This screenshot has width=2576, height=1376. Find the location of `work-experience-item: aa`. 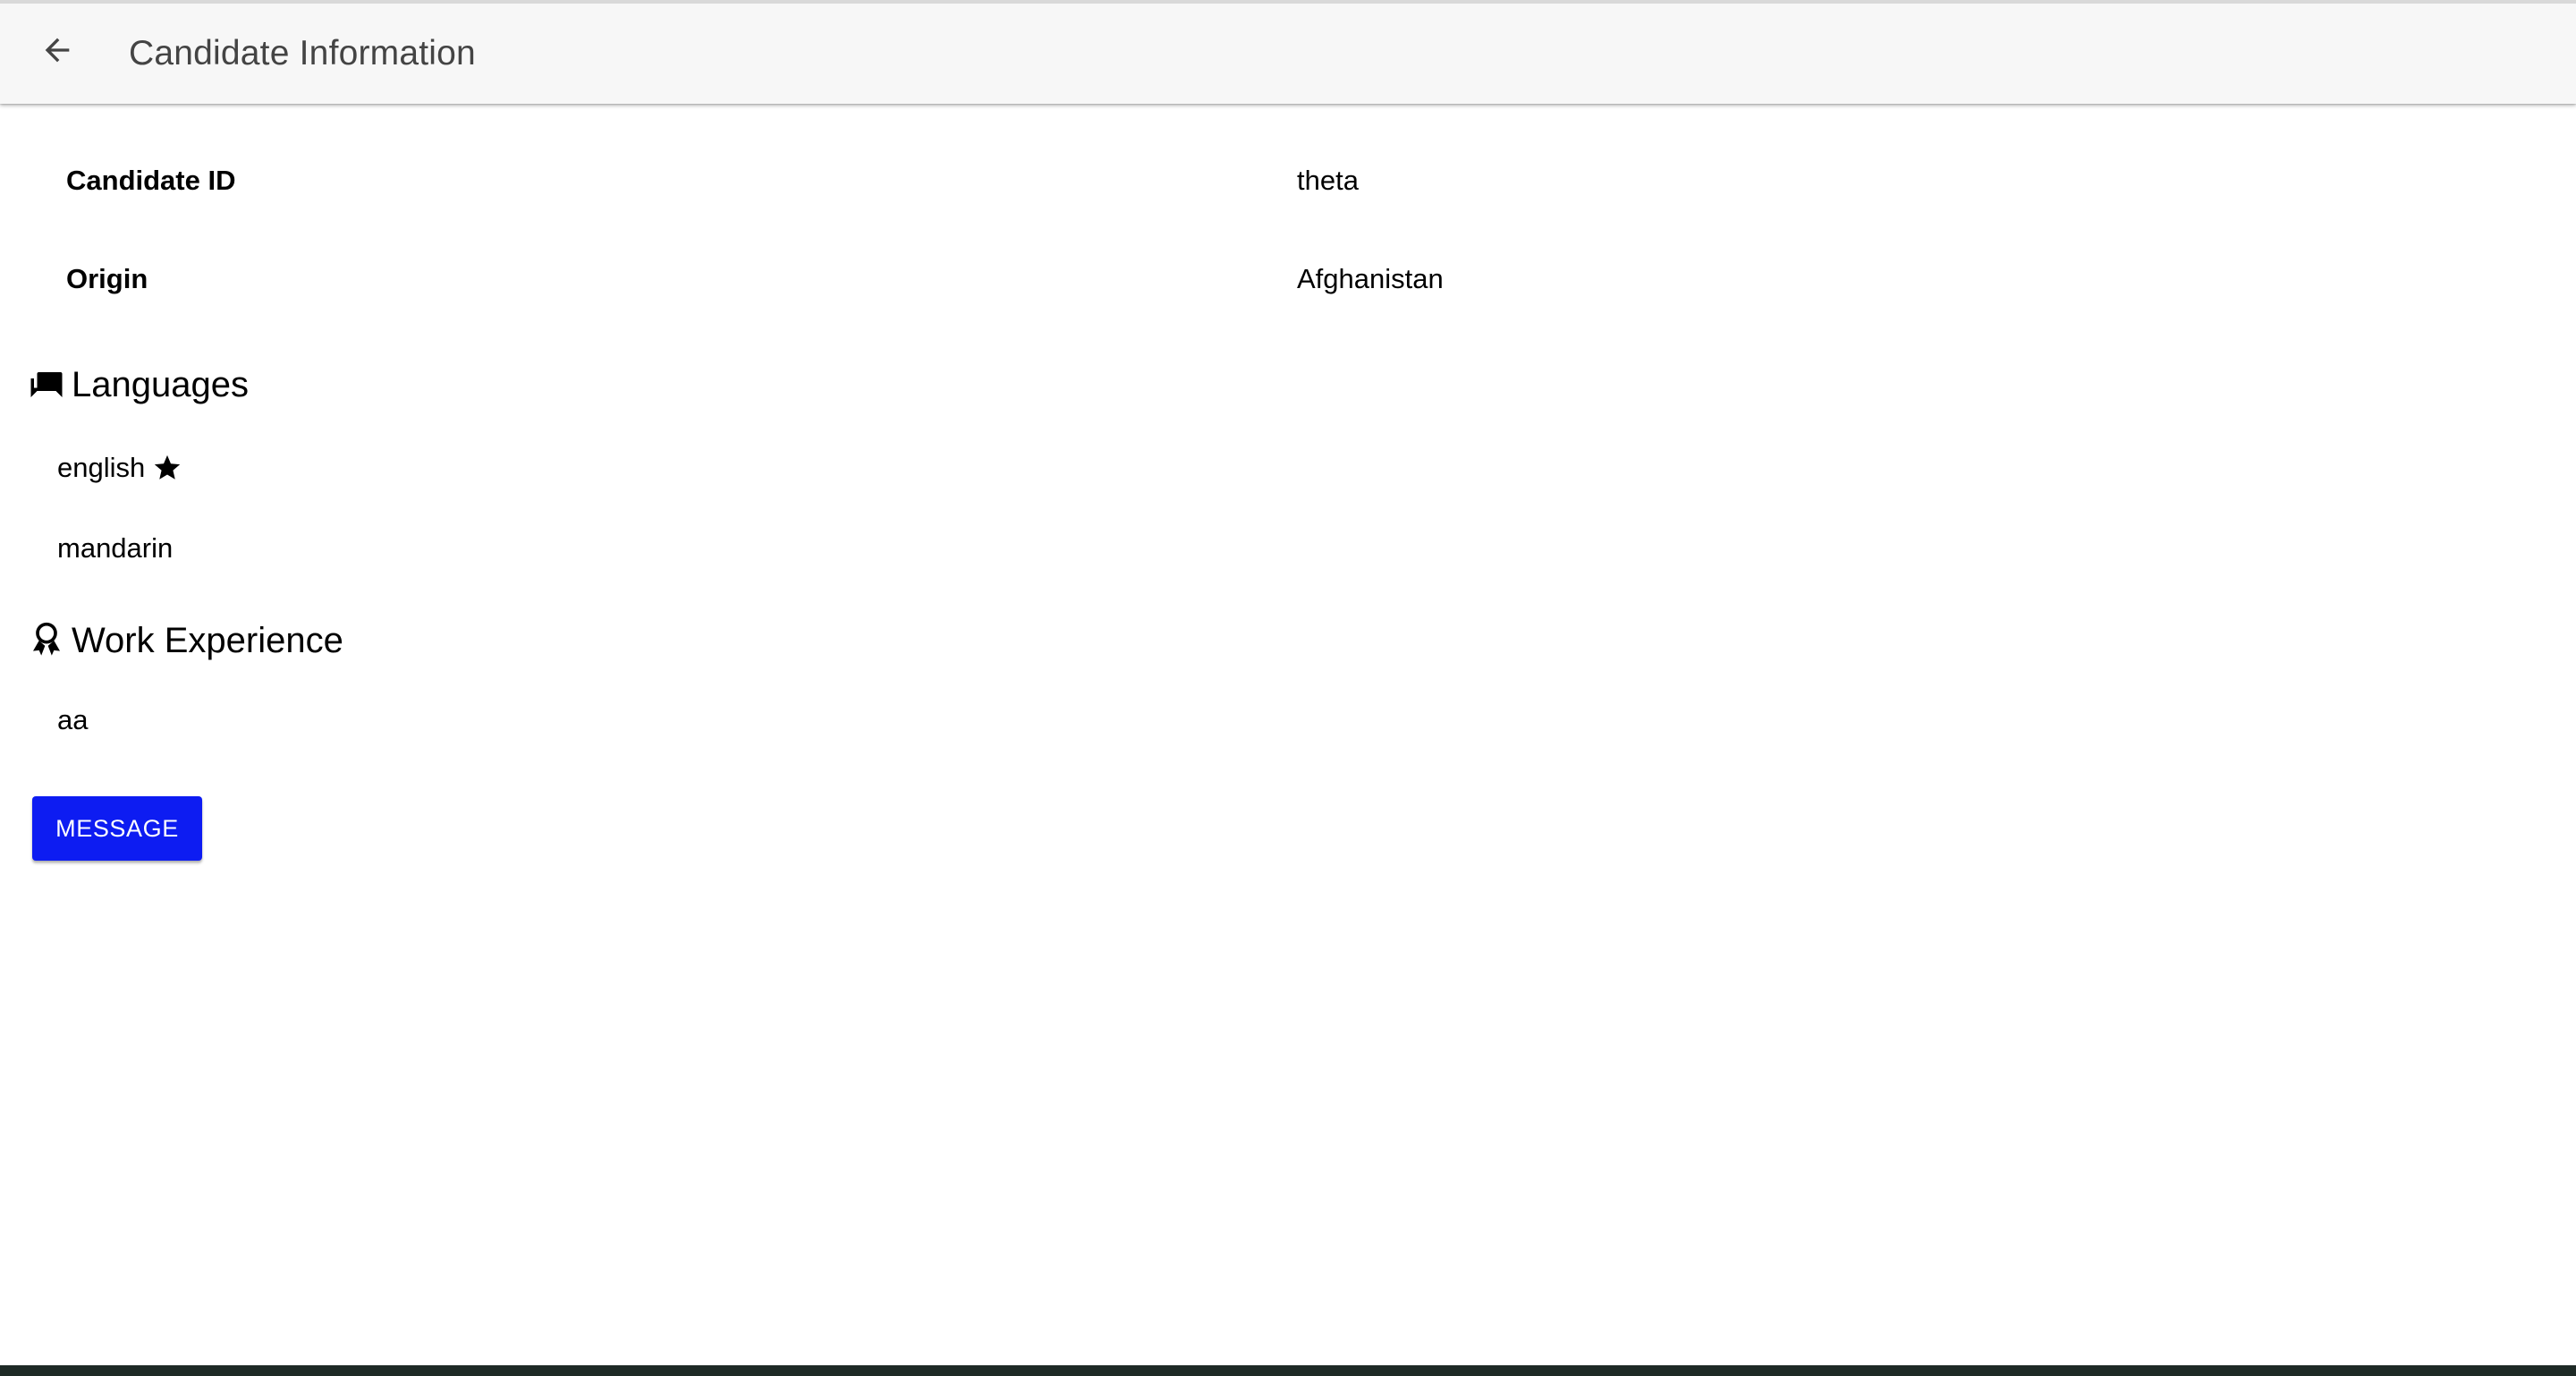

work-experience-item: aa is located at coordinates (72, 721).